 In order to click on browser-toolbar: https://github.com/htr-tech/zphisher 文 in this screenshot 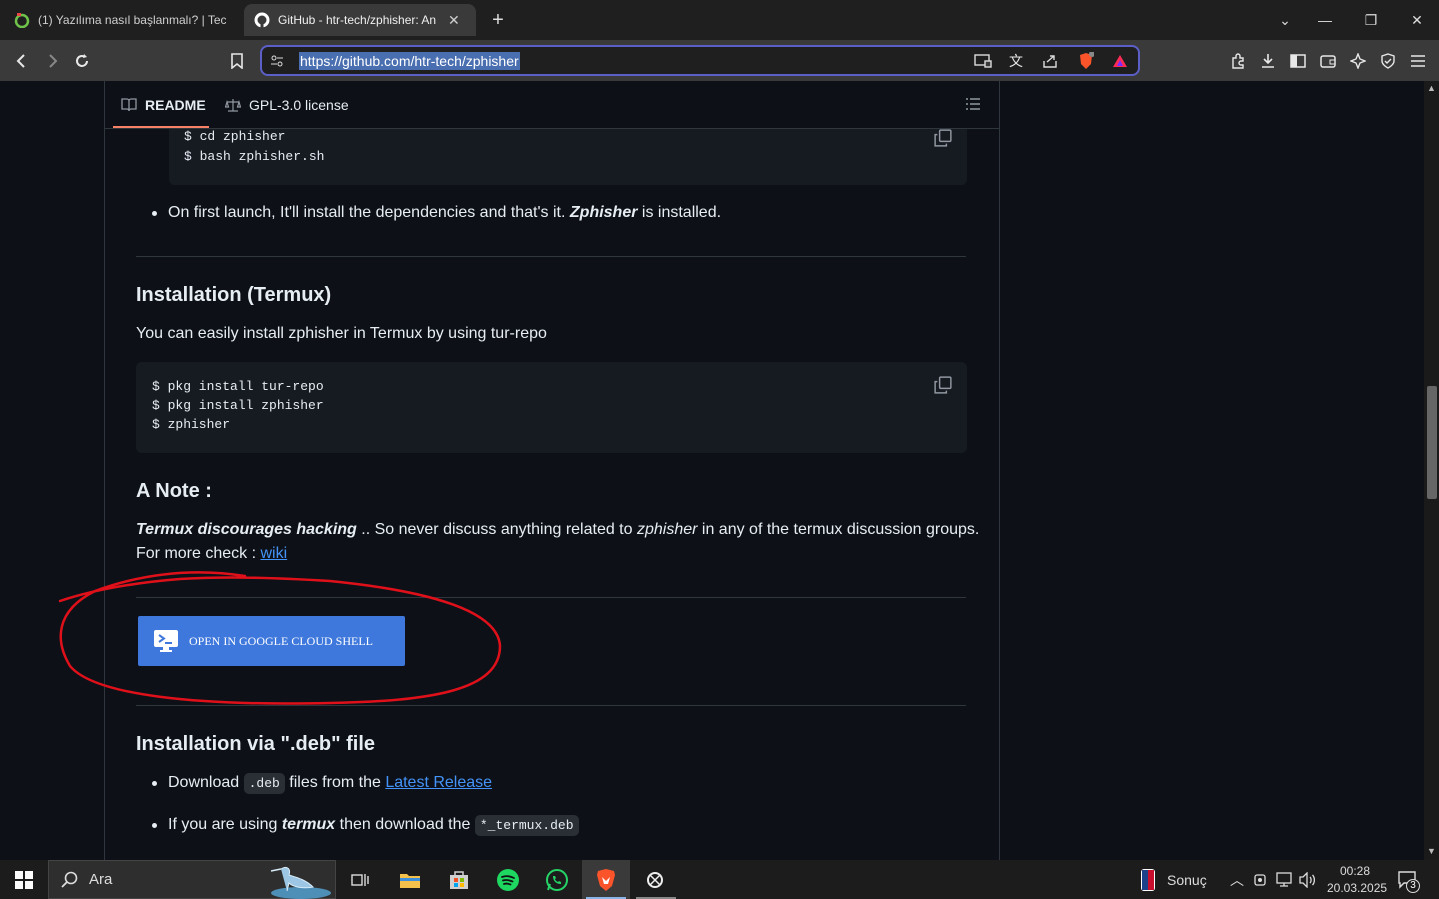, I will do `click(719, 60)`.